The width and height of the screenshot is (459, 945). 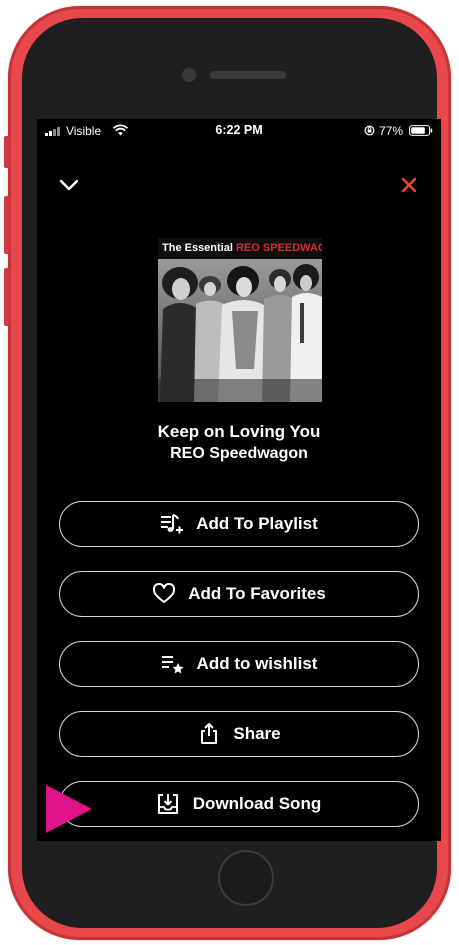 I want to click on rotation-lock-icon, so click(x=369, y=130).